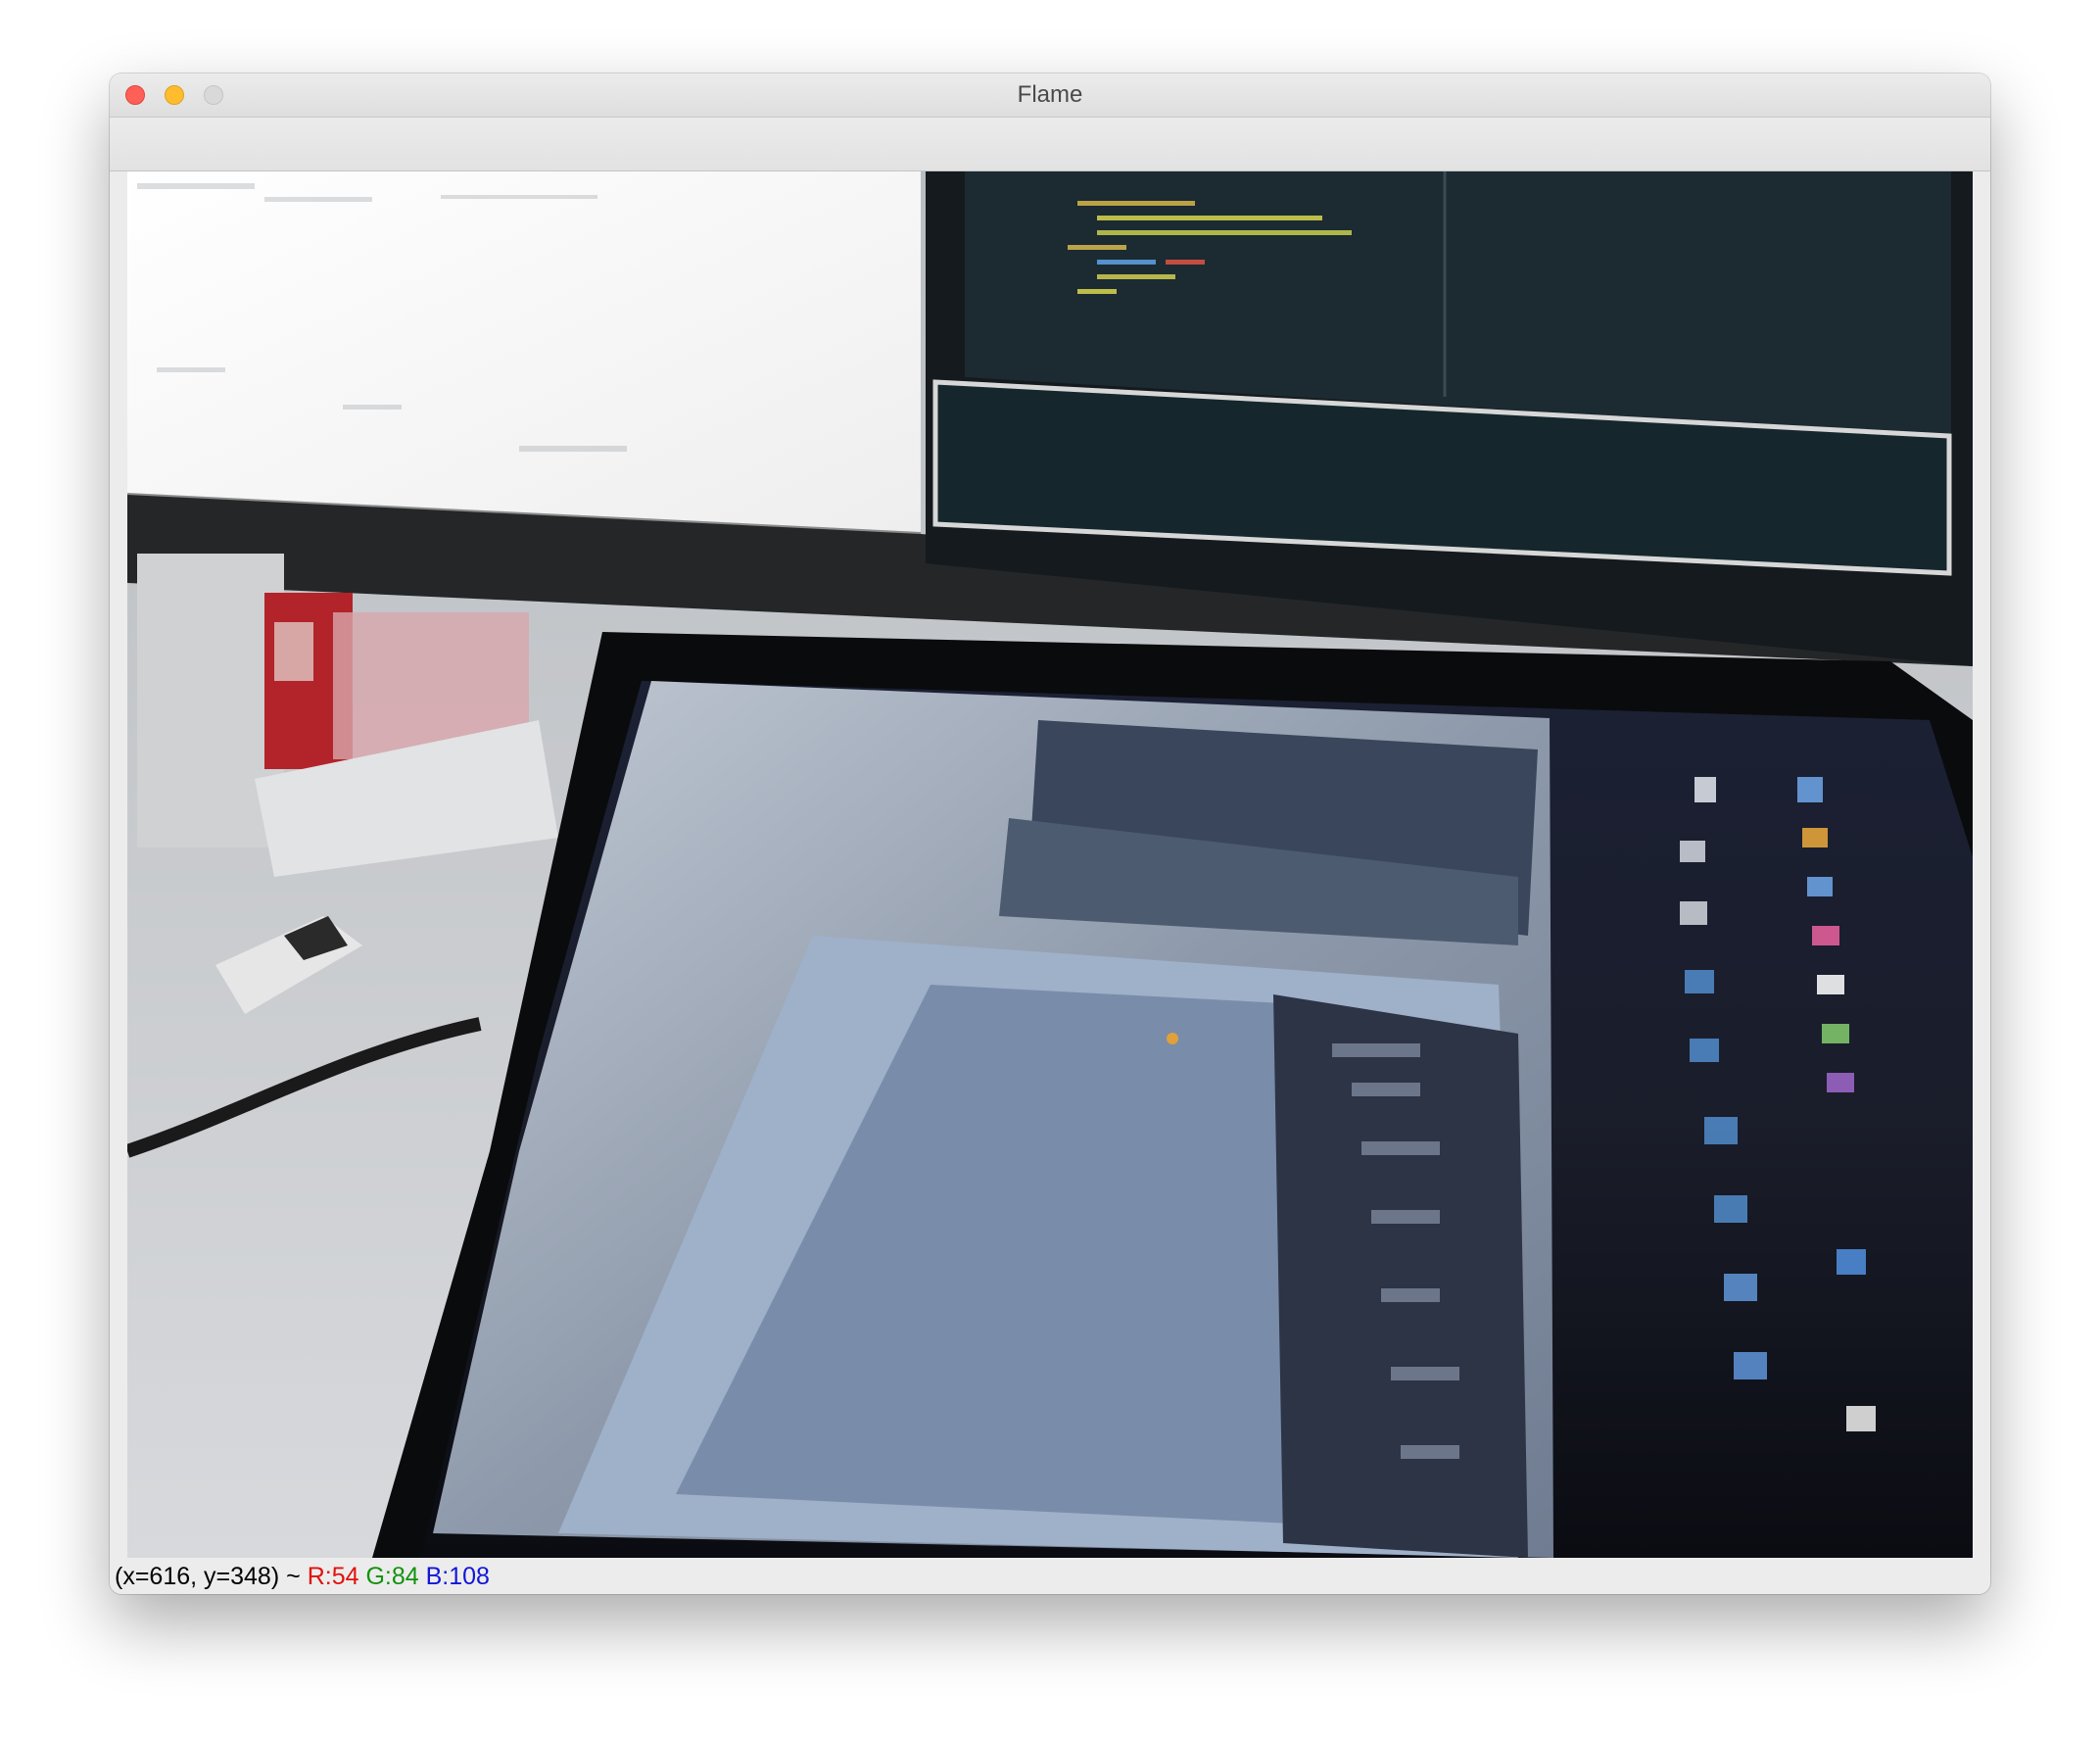  Describe the element at coordinates (524, 353) in the screenshot. I see `left-monitor-screen` at that location.